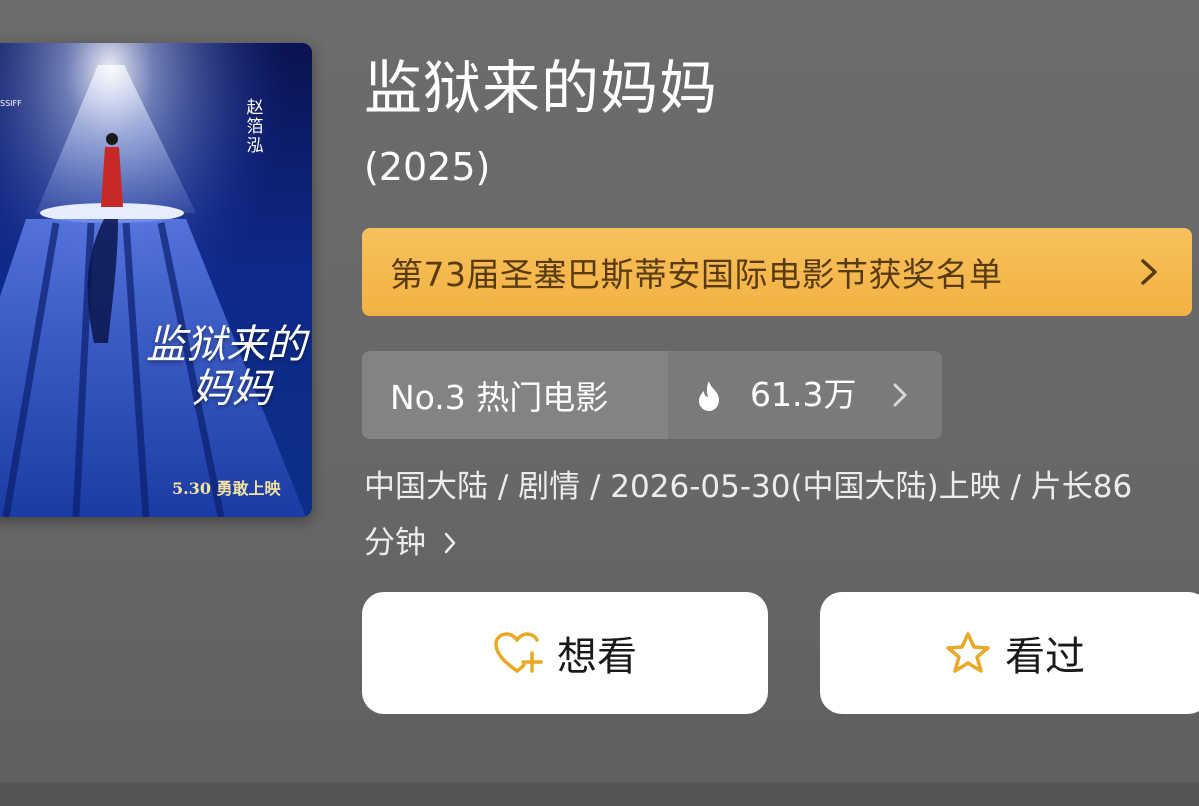 The width and height of the screenshot is (1199, 806). I want to click on movie-title: 监狱来的妈妈, so click(541, 88).